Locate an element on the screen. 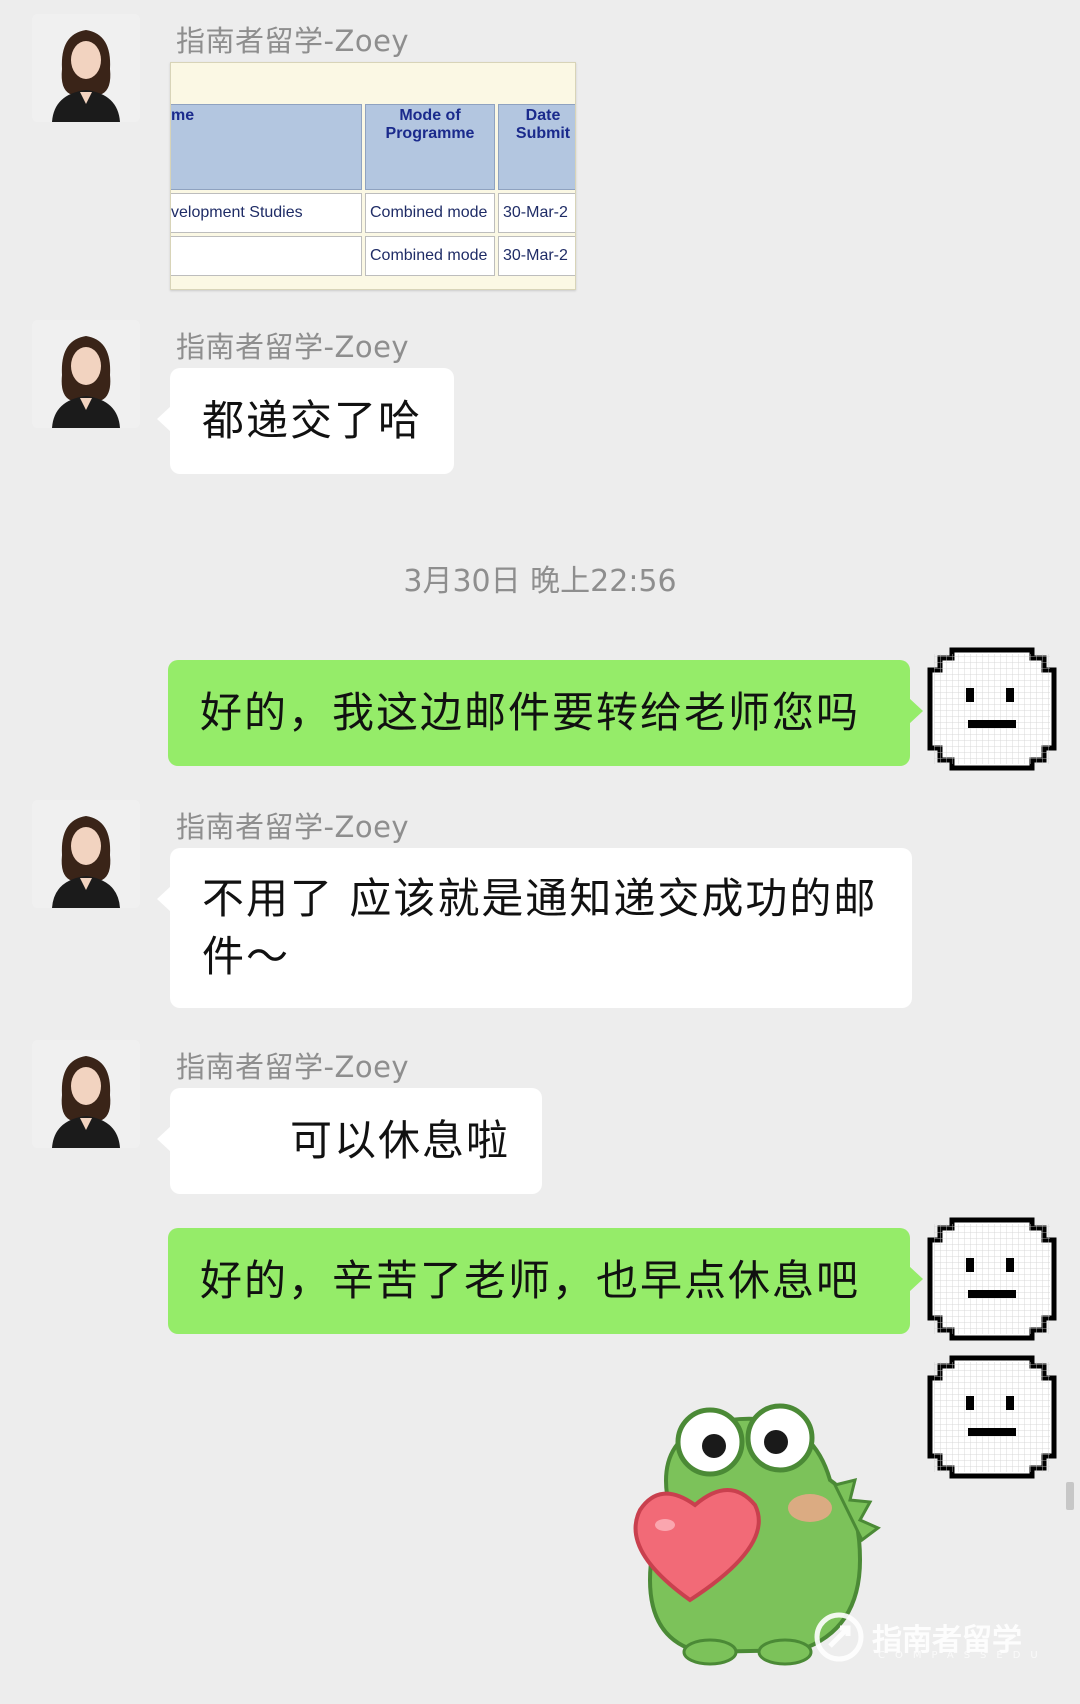 The image size is (1080, 1704). message-bubble: 可以休息啦 is located at coordinates (349, 1141).